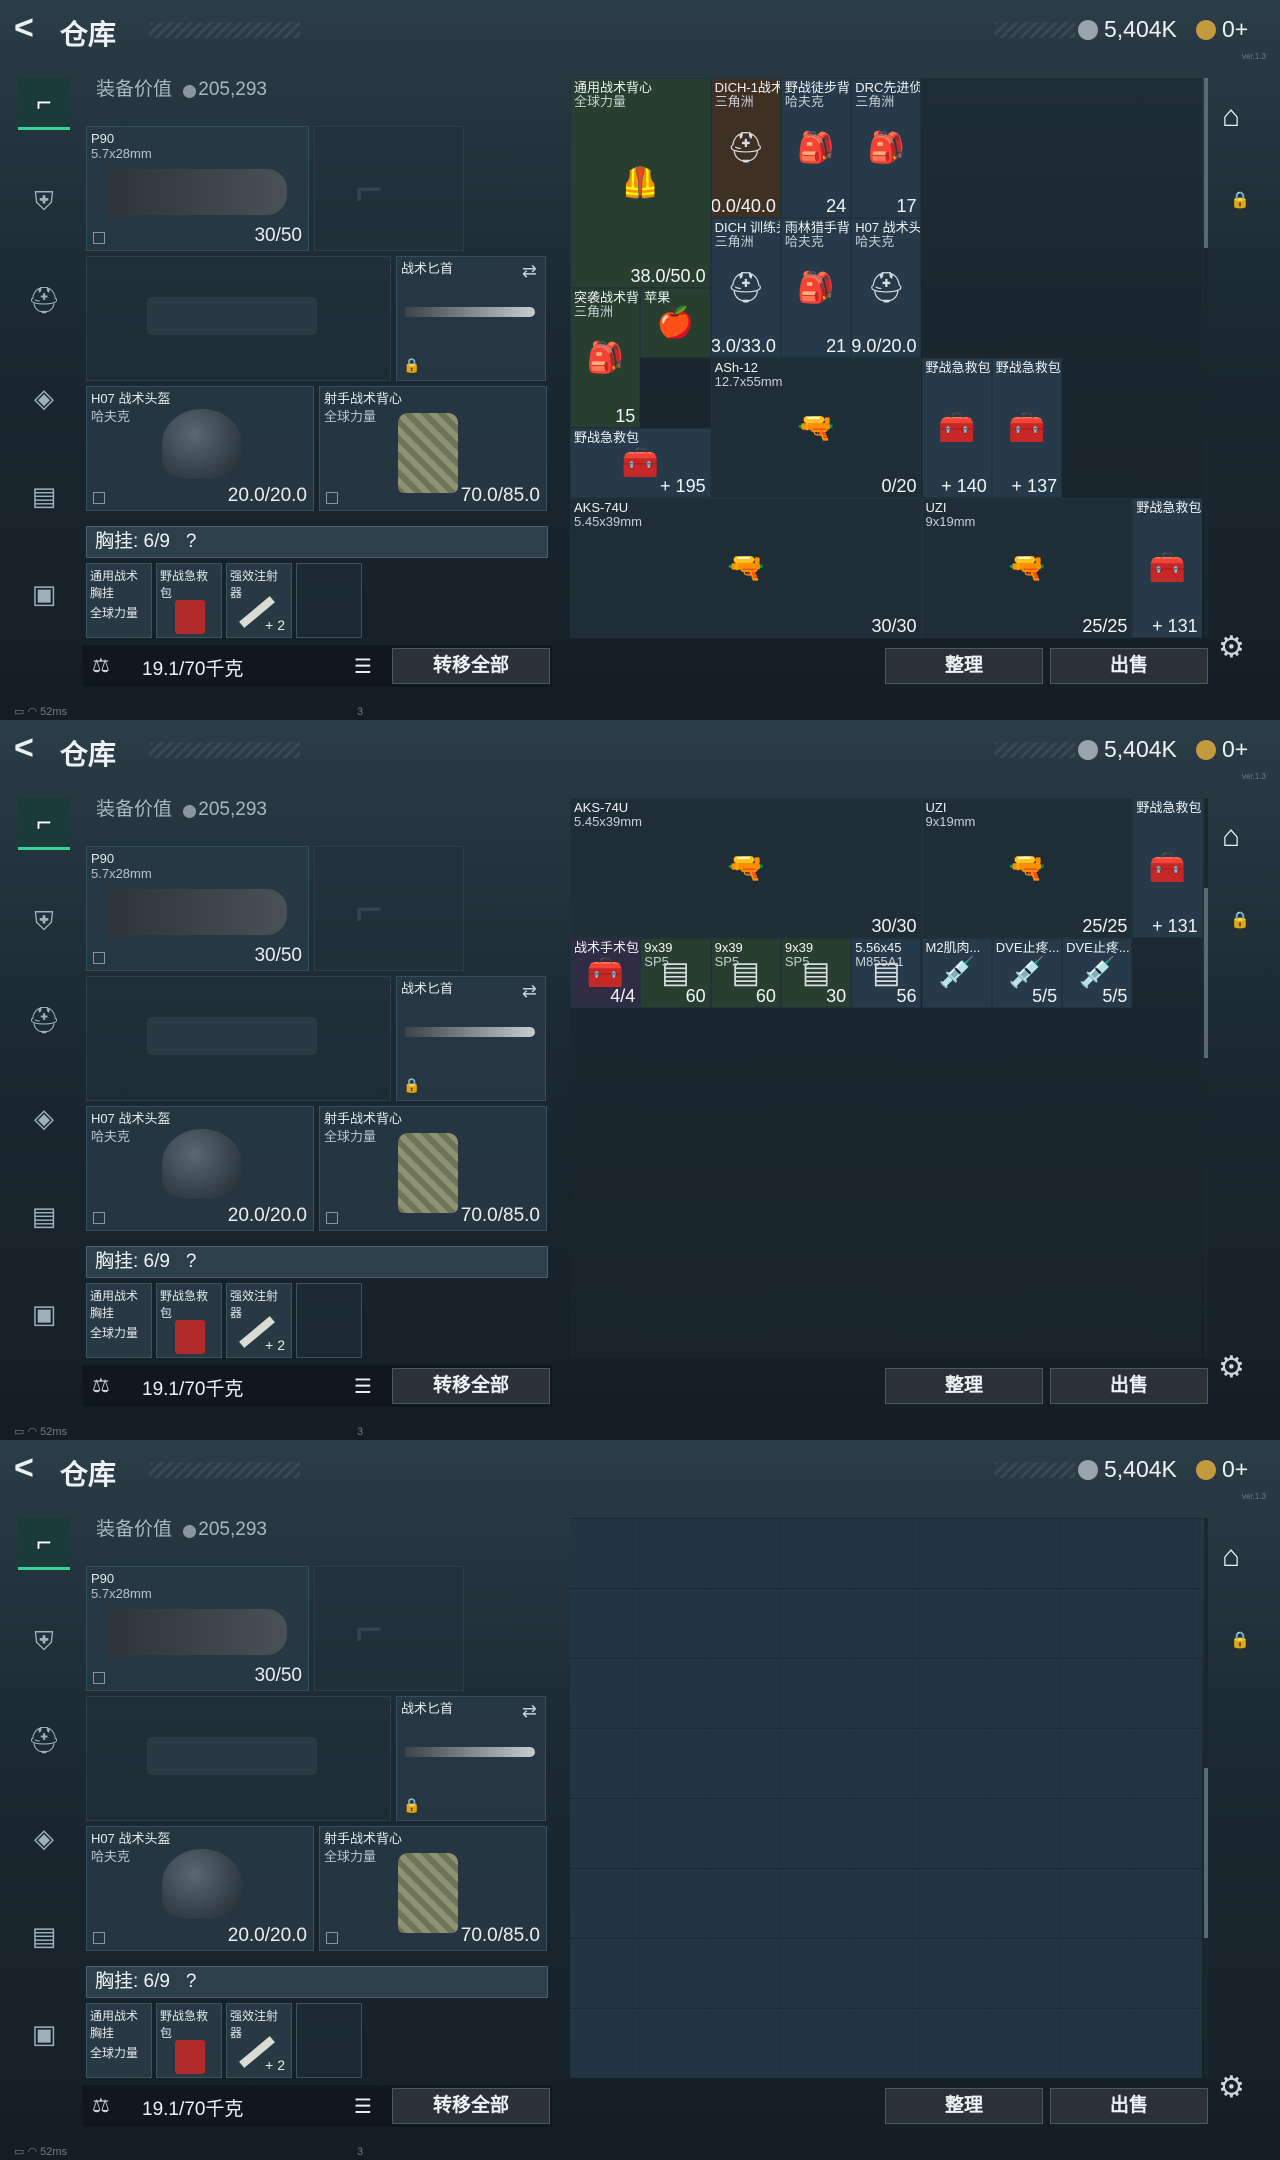  I want to click on inventory-item: ▤ 5.56x45 M855A1 56, so click(886, 973).